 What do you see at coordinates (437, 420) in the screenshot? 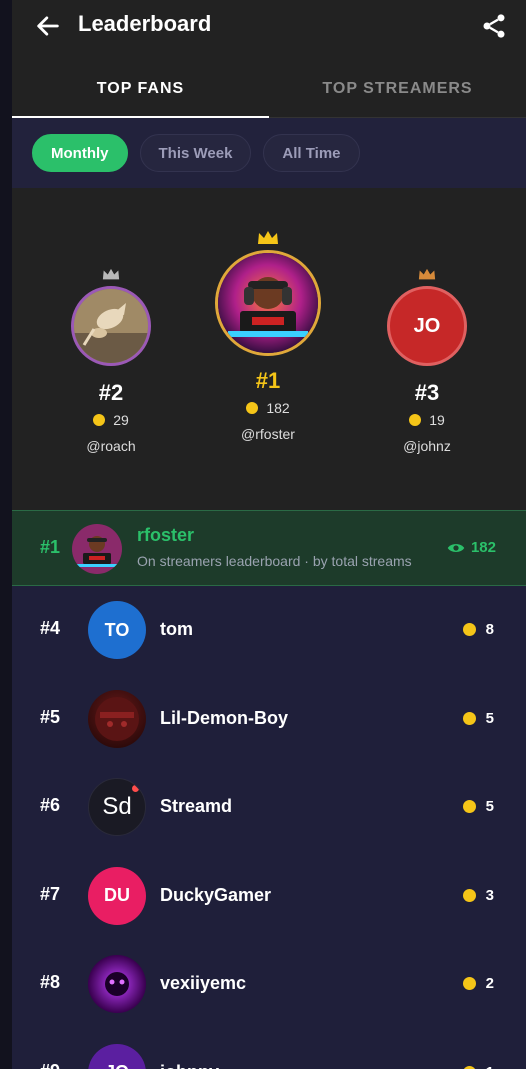
I see `coin-count: 19` at bounding box center [437, 420].